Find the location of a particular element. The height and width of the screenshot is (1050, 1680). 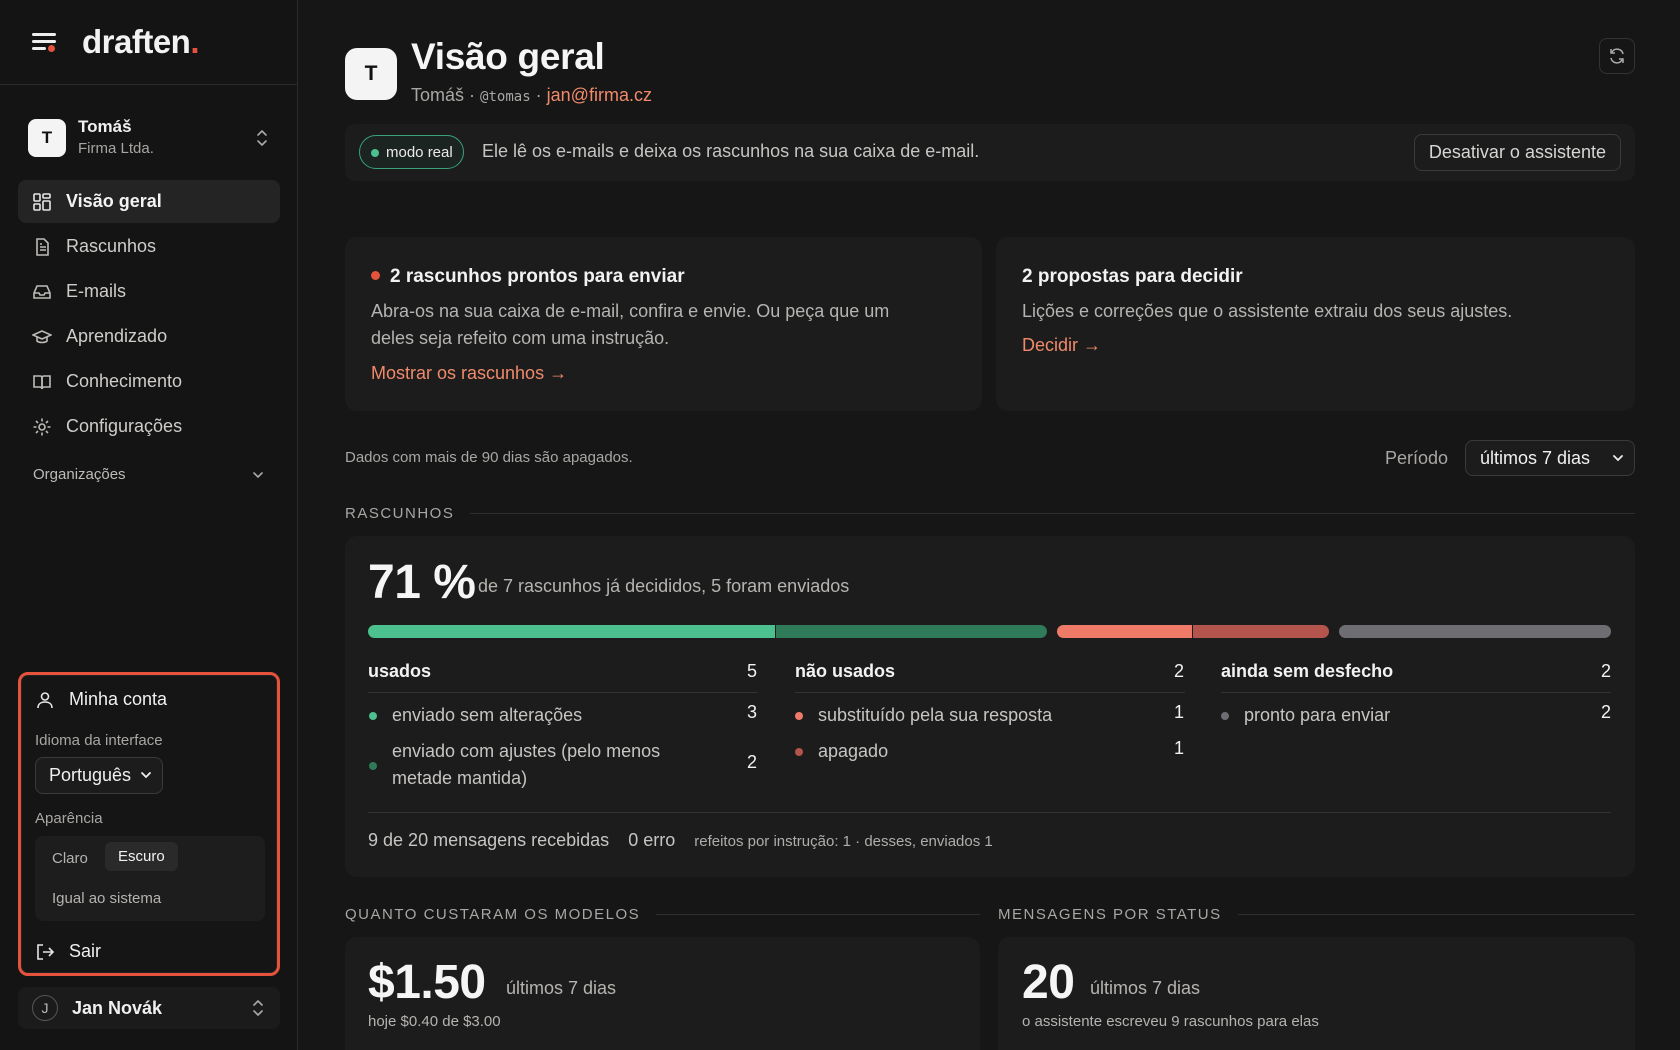

my-account-item: Minha conta is located at coordinates (101, 699).